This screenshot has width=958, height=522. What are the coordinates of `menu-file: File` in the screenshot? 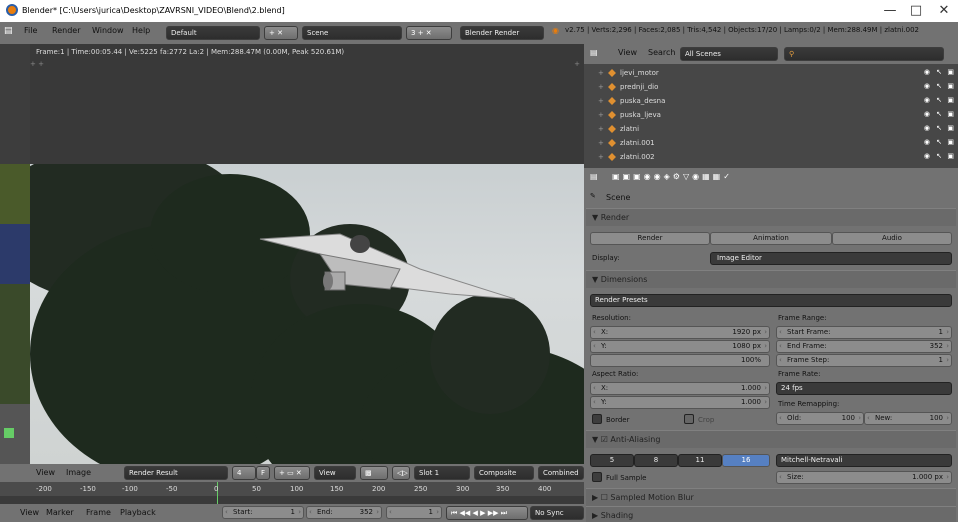 It's located at (30, 30).